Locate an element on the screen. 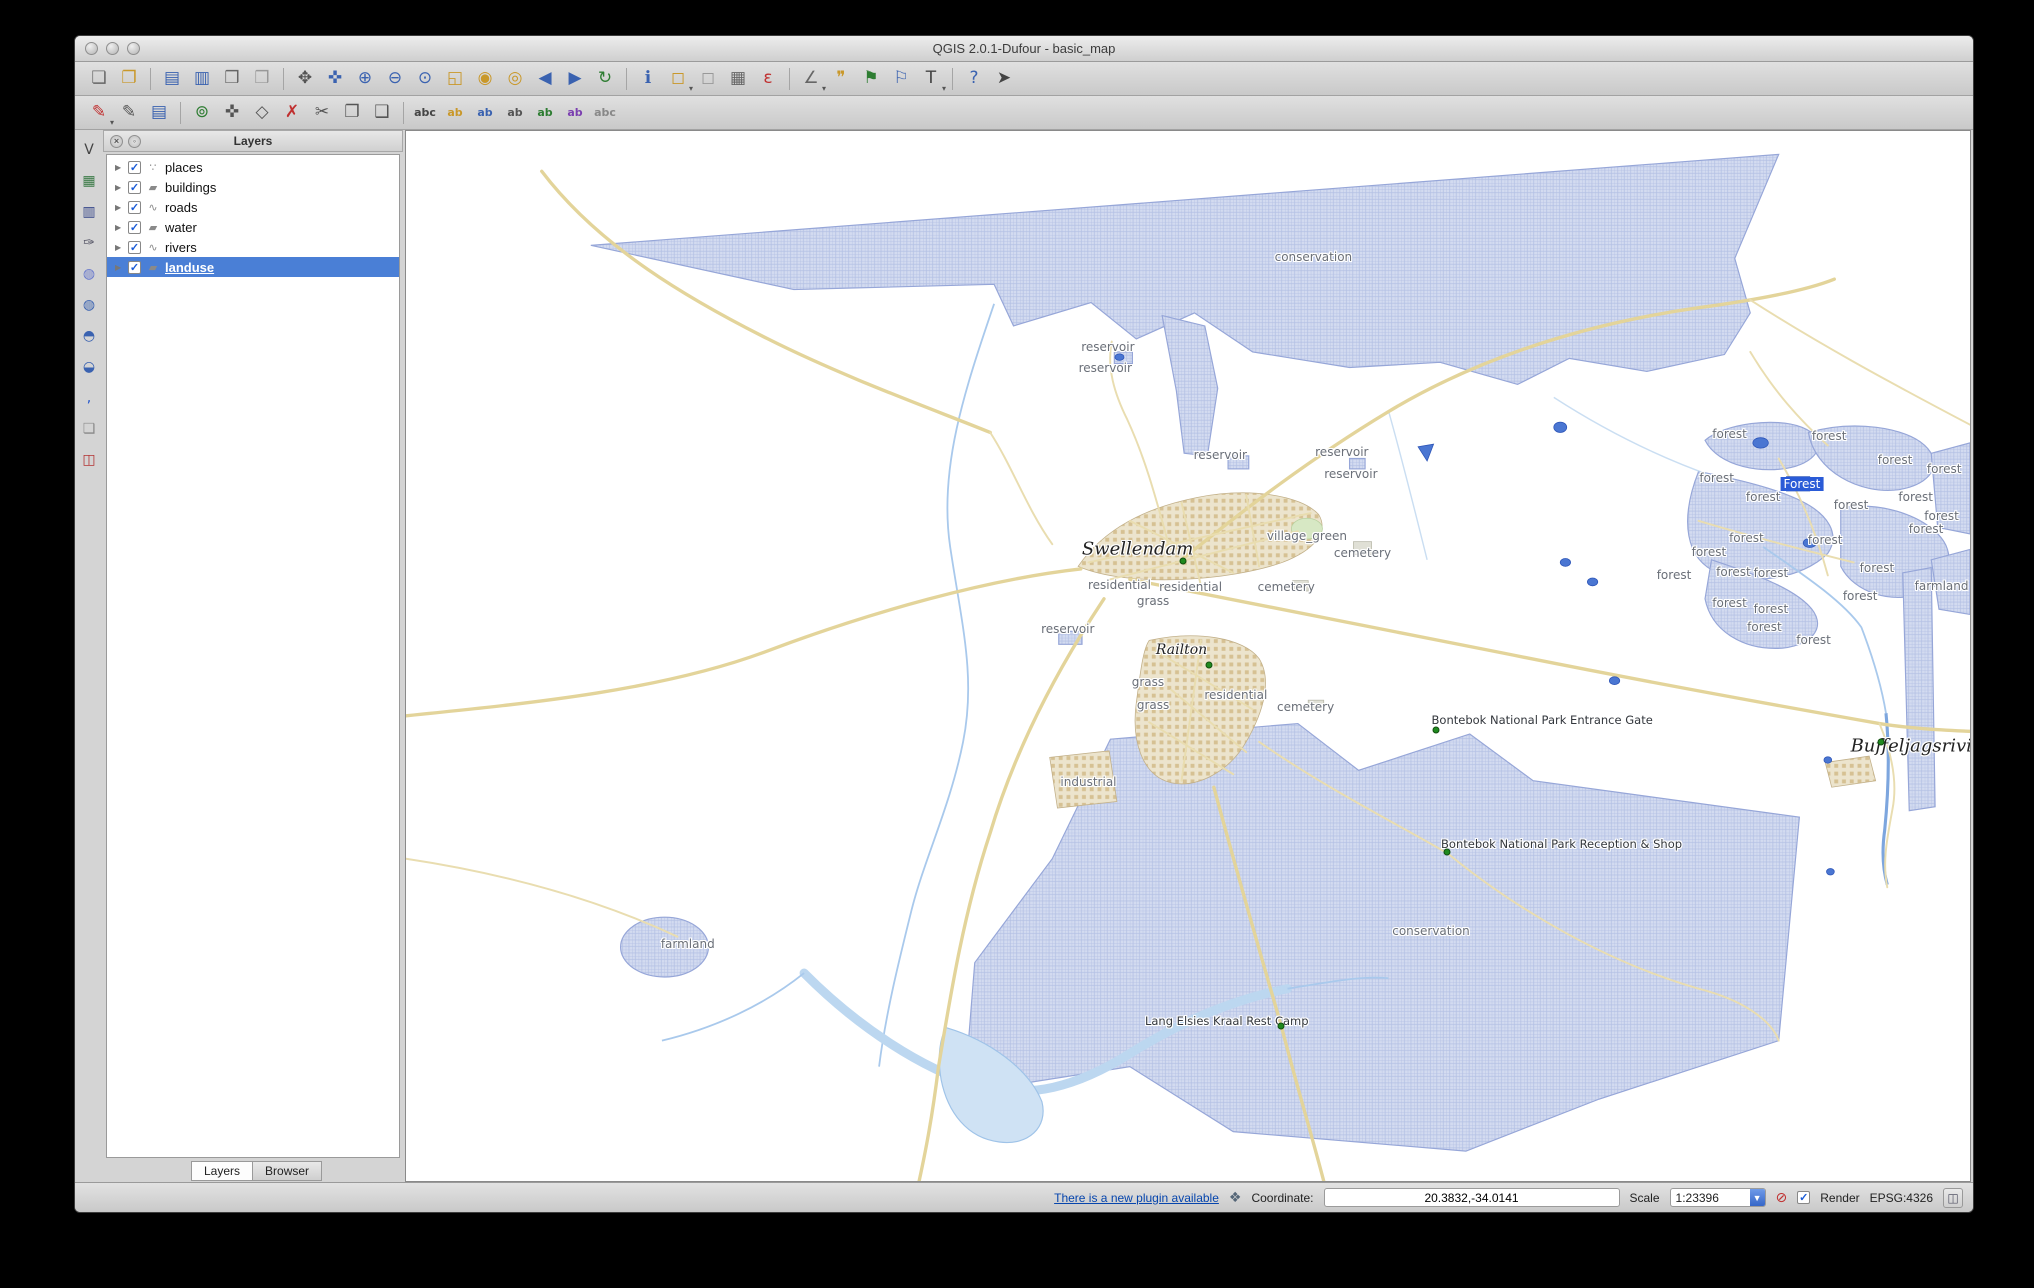  add-delimited-text-layer-icon: , is located at coordinates (89, 398).